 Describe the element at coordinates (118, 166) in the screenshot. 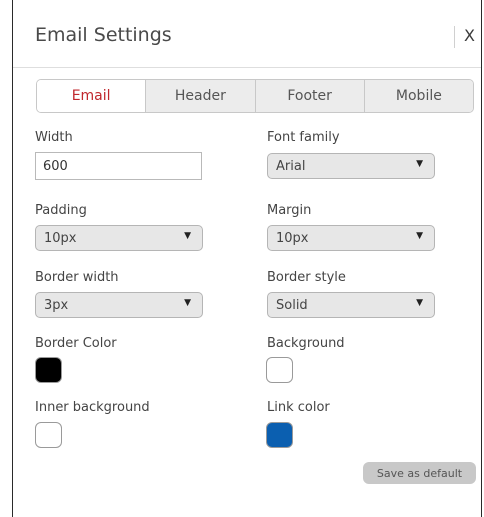

I see `width-input` at that location.